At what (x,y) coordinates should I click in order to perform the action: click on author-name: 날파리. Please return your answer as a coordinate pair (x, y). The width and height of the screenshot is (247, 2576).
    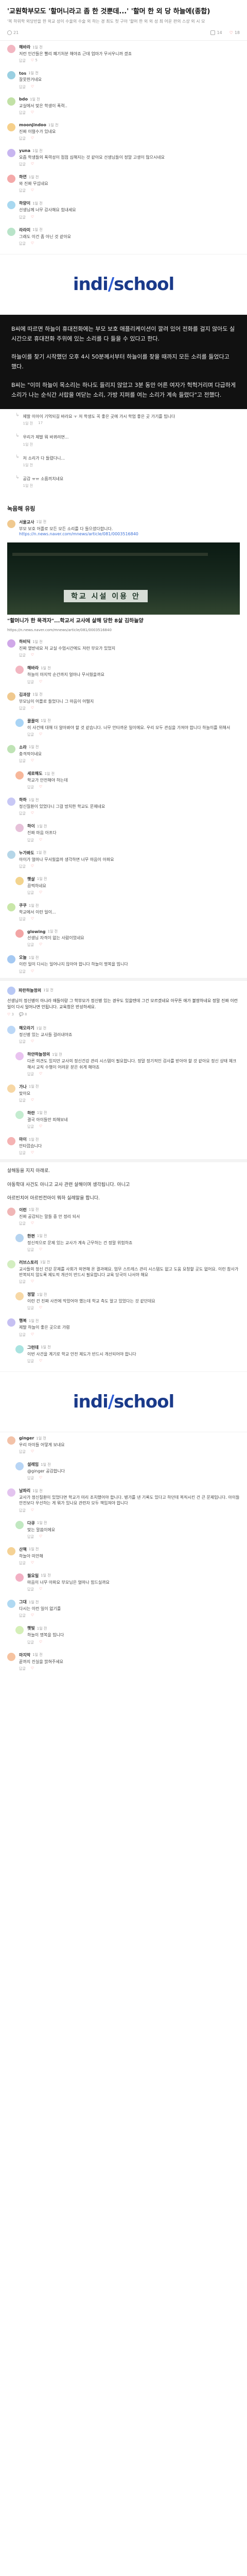
    Looking at the image, I should click on (24, 1491).